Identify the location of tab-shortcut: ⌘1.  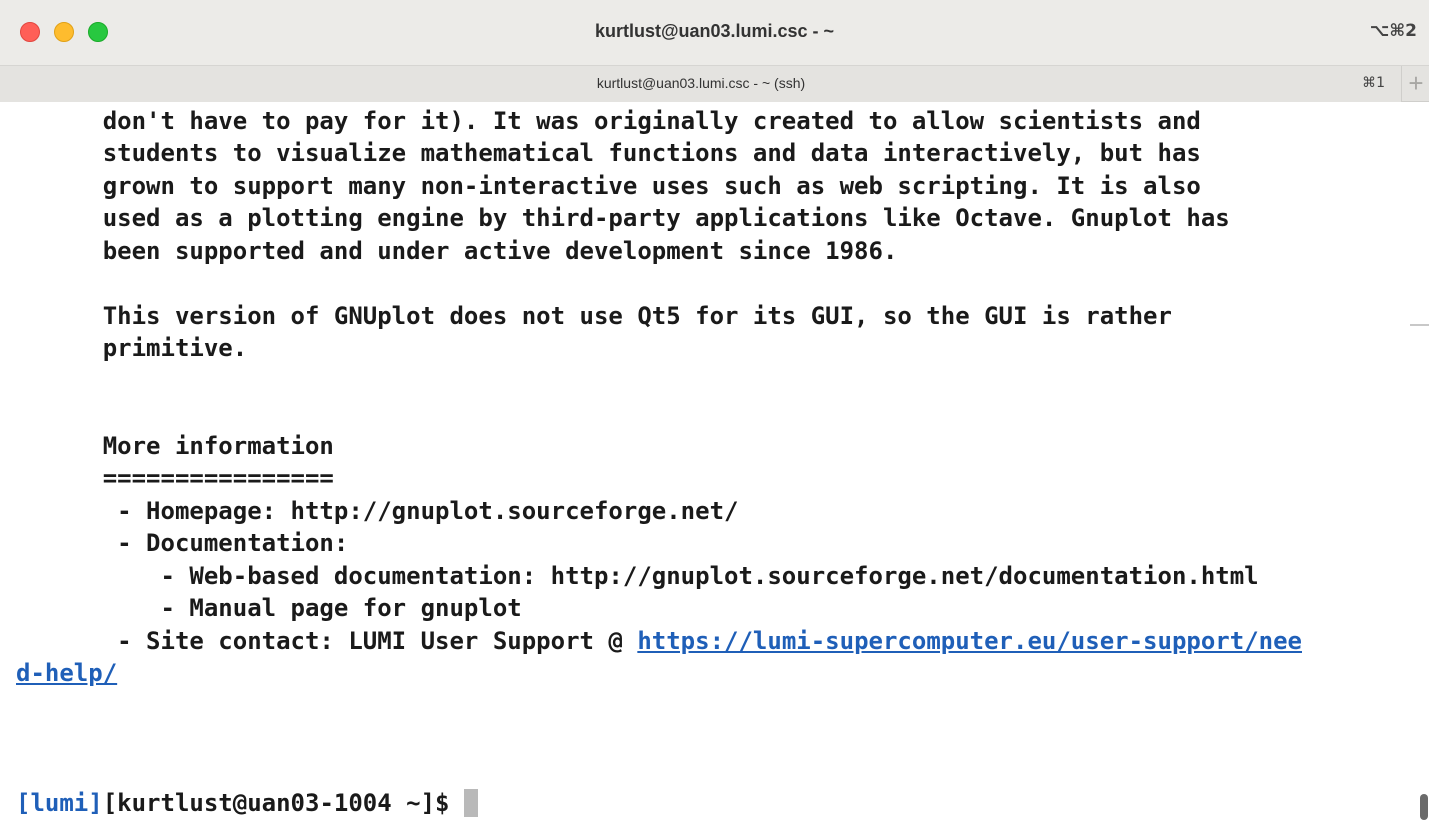
(1373, 83).